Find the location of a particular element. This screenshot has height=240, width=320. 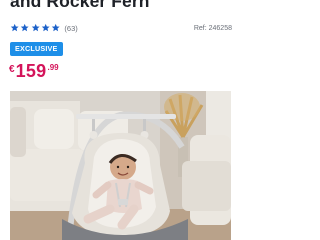

price-currency: € is located at coordinates (12, 69).